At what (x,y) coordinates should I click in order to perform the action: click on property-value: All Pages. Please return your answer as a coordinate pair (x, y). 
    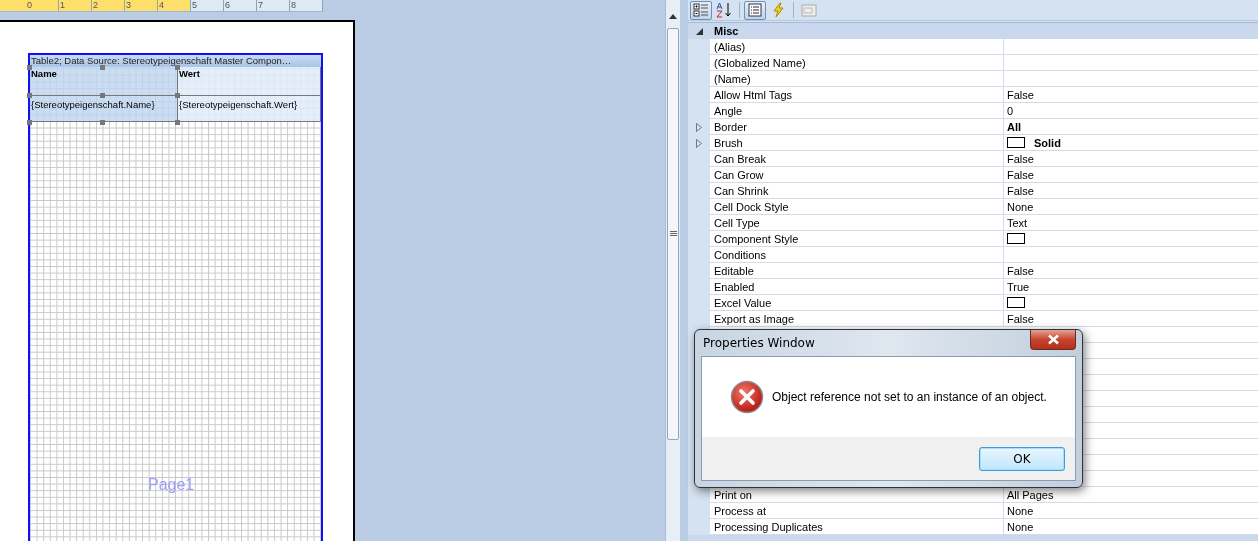
    Looking at the image, I should click on (1131, 495).